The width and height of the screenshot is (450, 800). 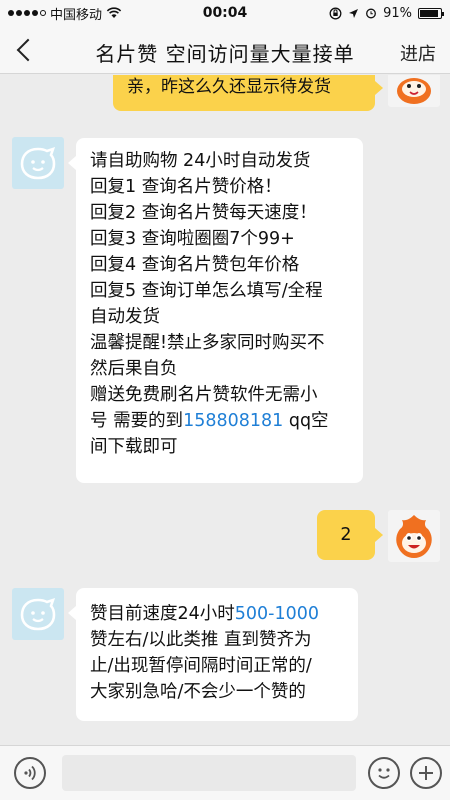 I want to click on message-line: 回复2 查询名片赞每天速度！, so click(x=203, y=213).